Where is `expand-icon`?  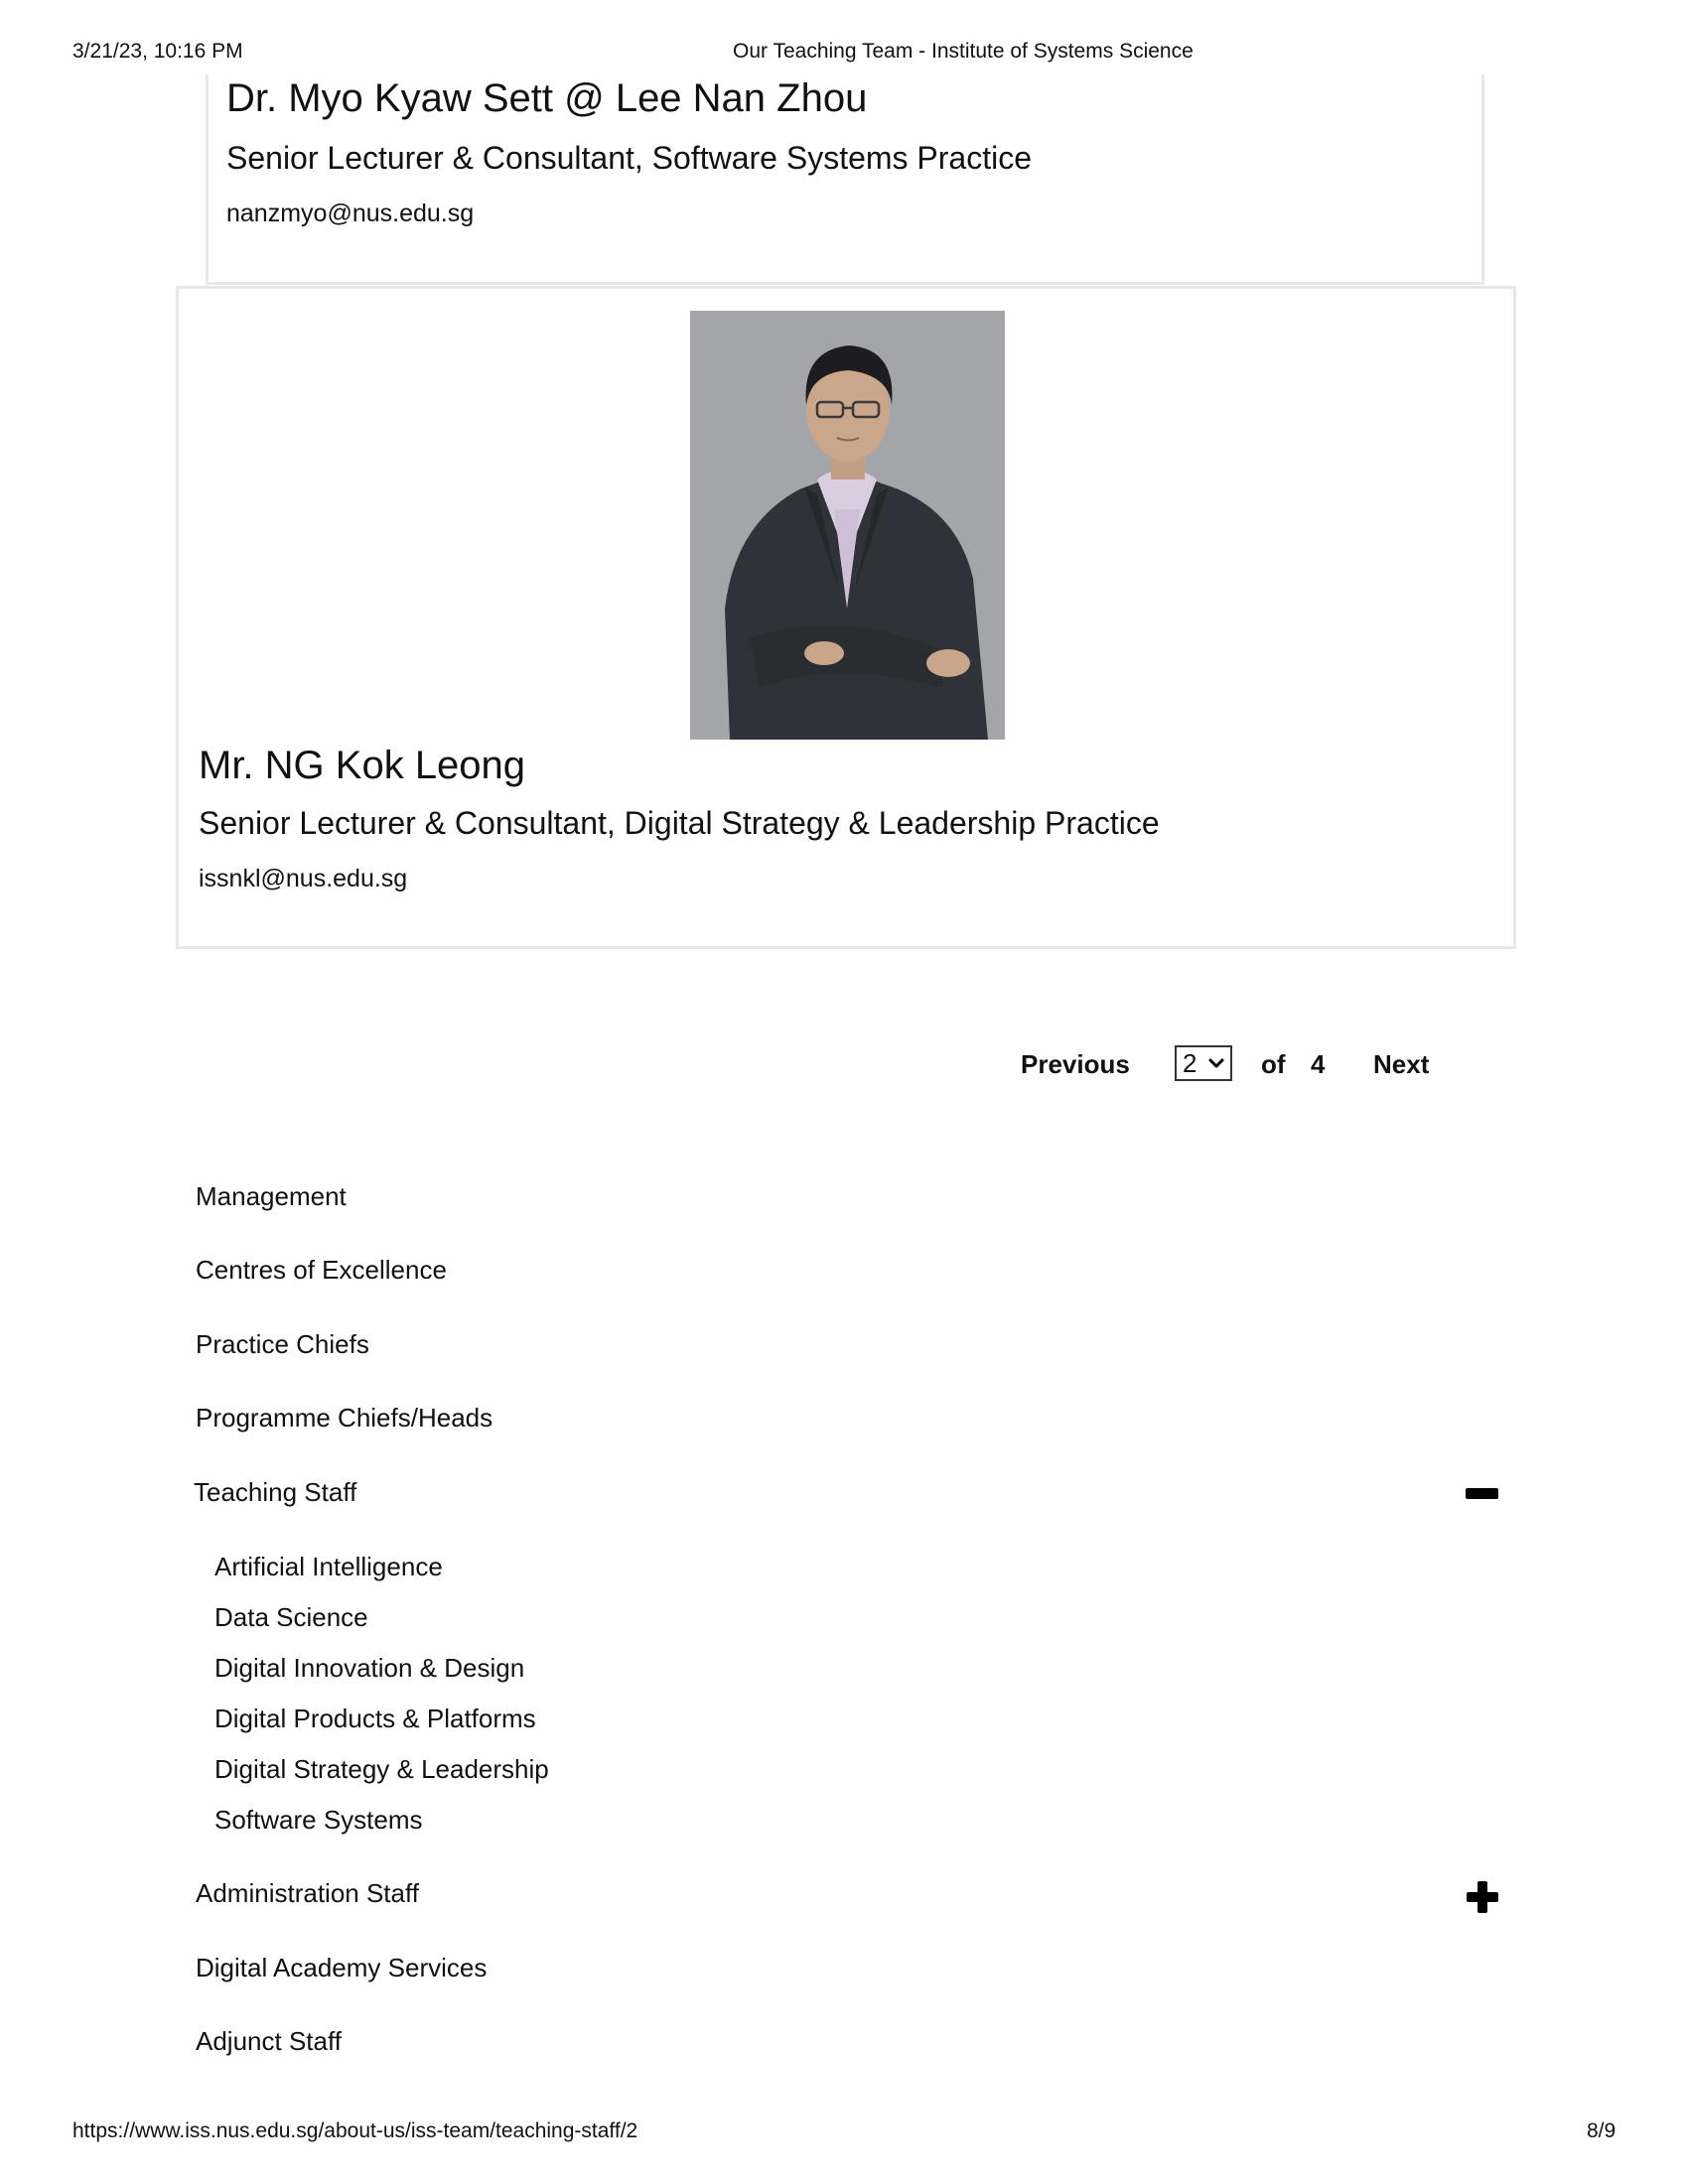
expand-icon is located at coordinates (1482, 1897).